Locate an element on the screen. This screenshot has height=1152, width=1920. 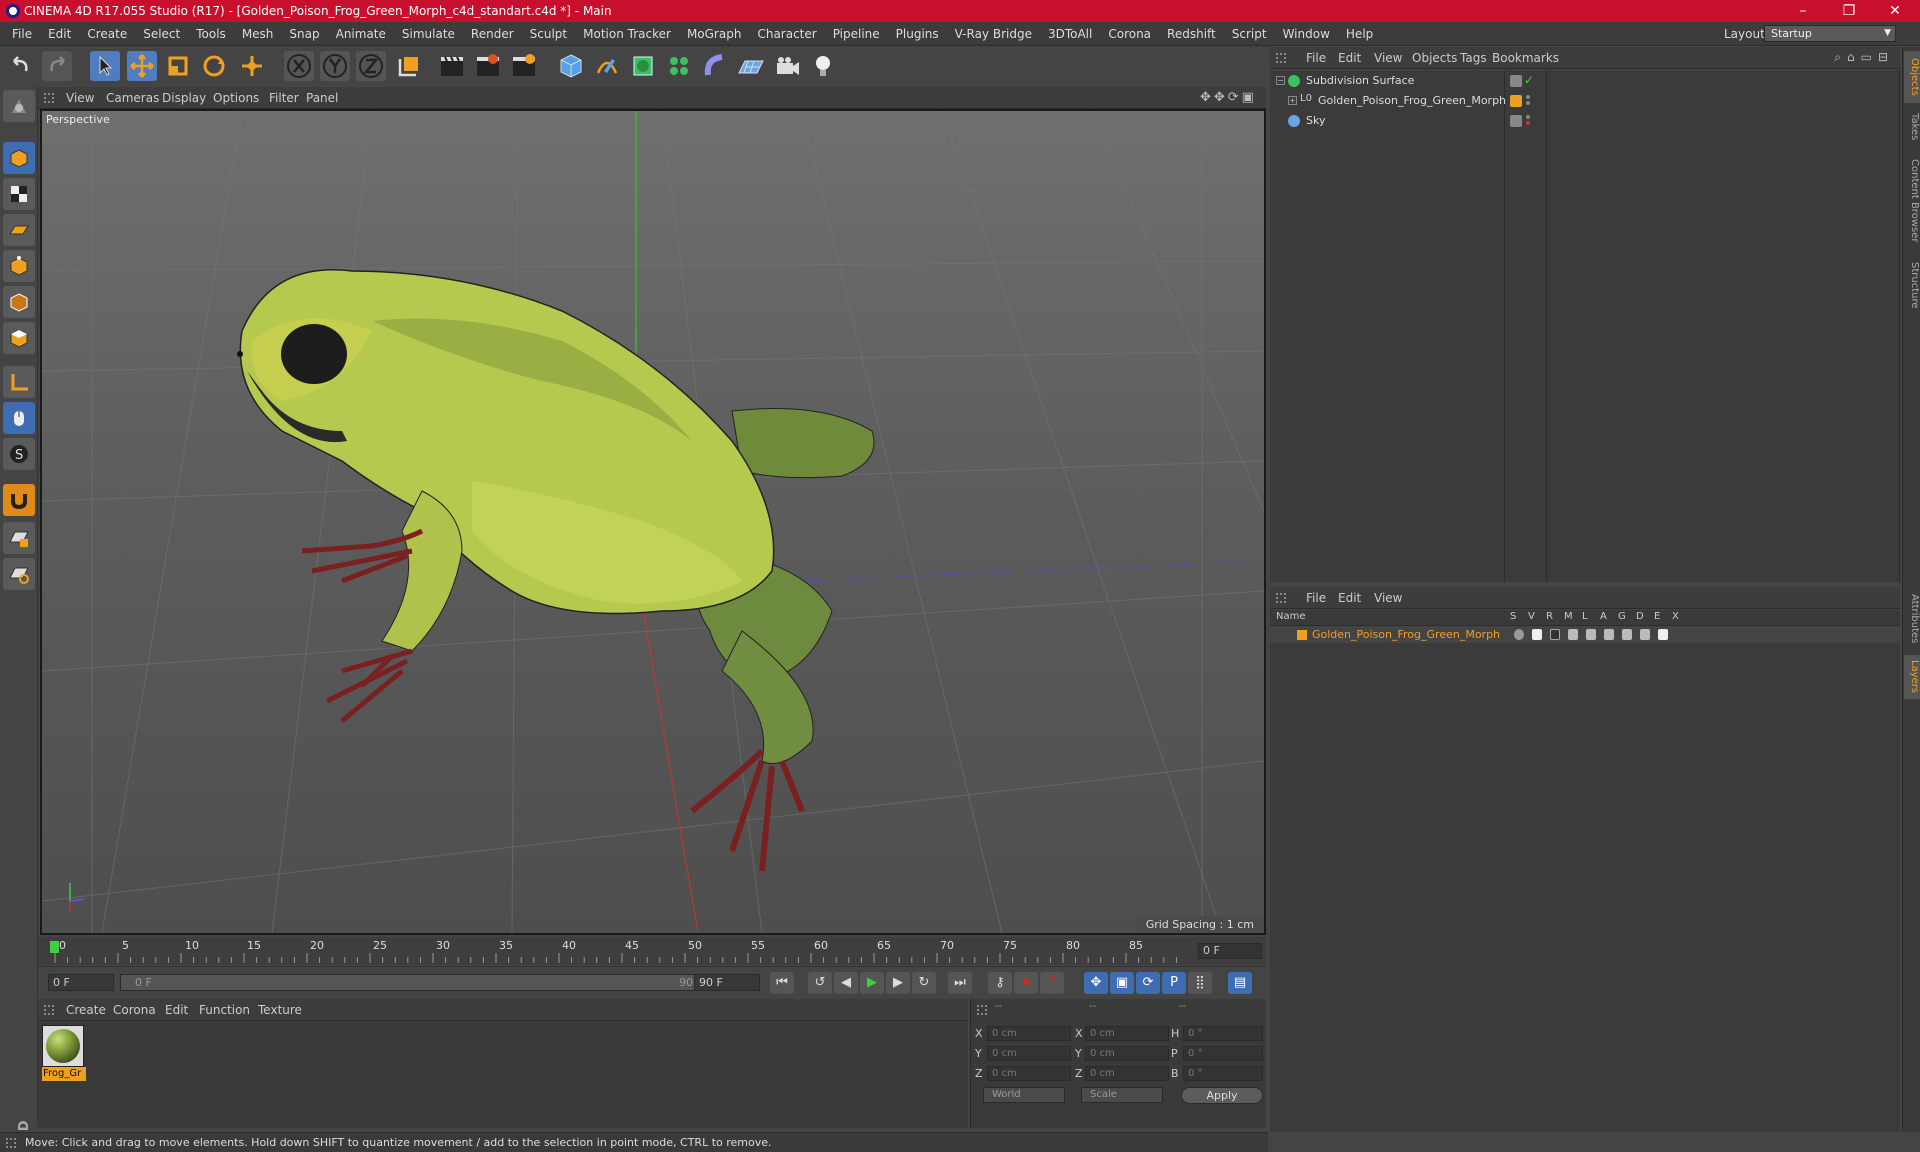
render-view-button is located at coordinates (452, 66).